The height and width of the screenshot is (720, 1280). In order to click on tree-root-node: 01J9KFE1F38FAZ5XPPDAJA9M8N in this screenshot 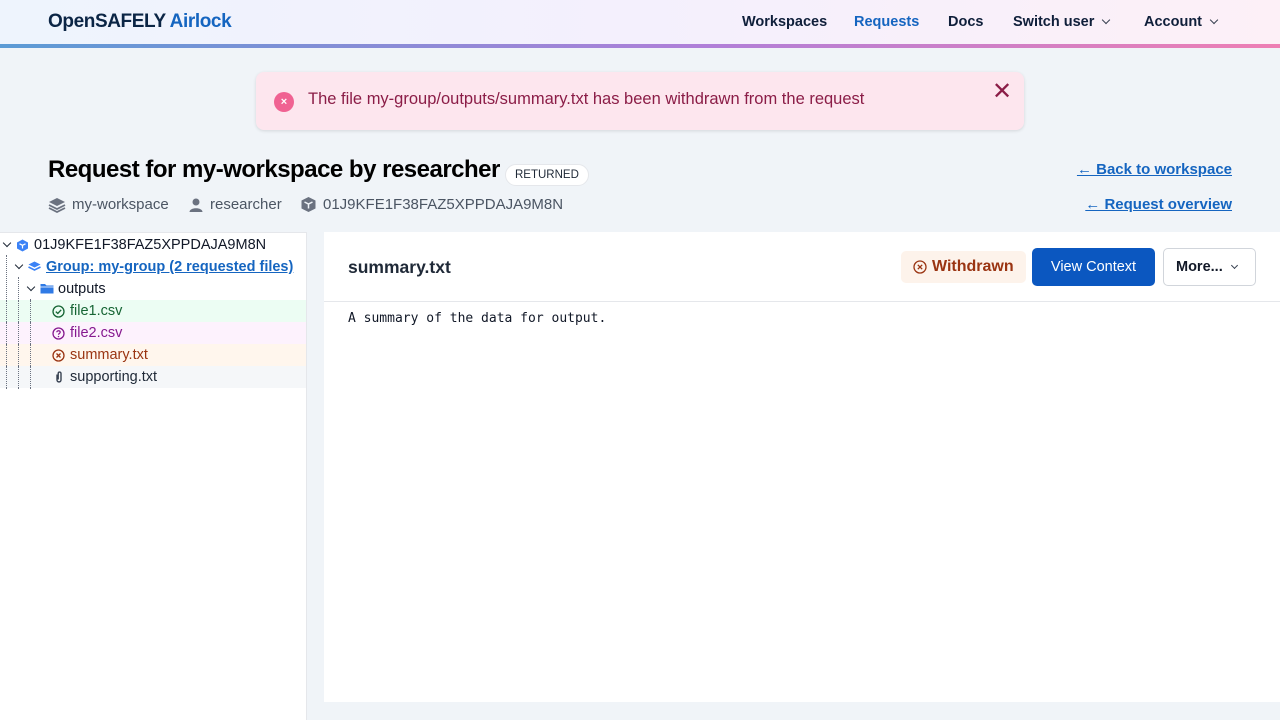, I will do `click(153, 245)`.